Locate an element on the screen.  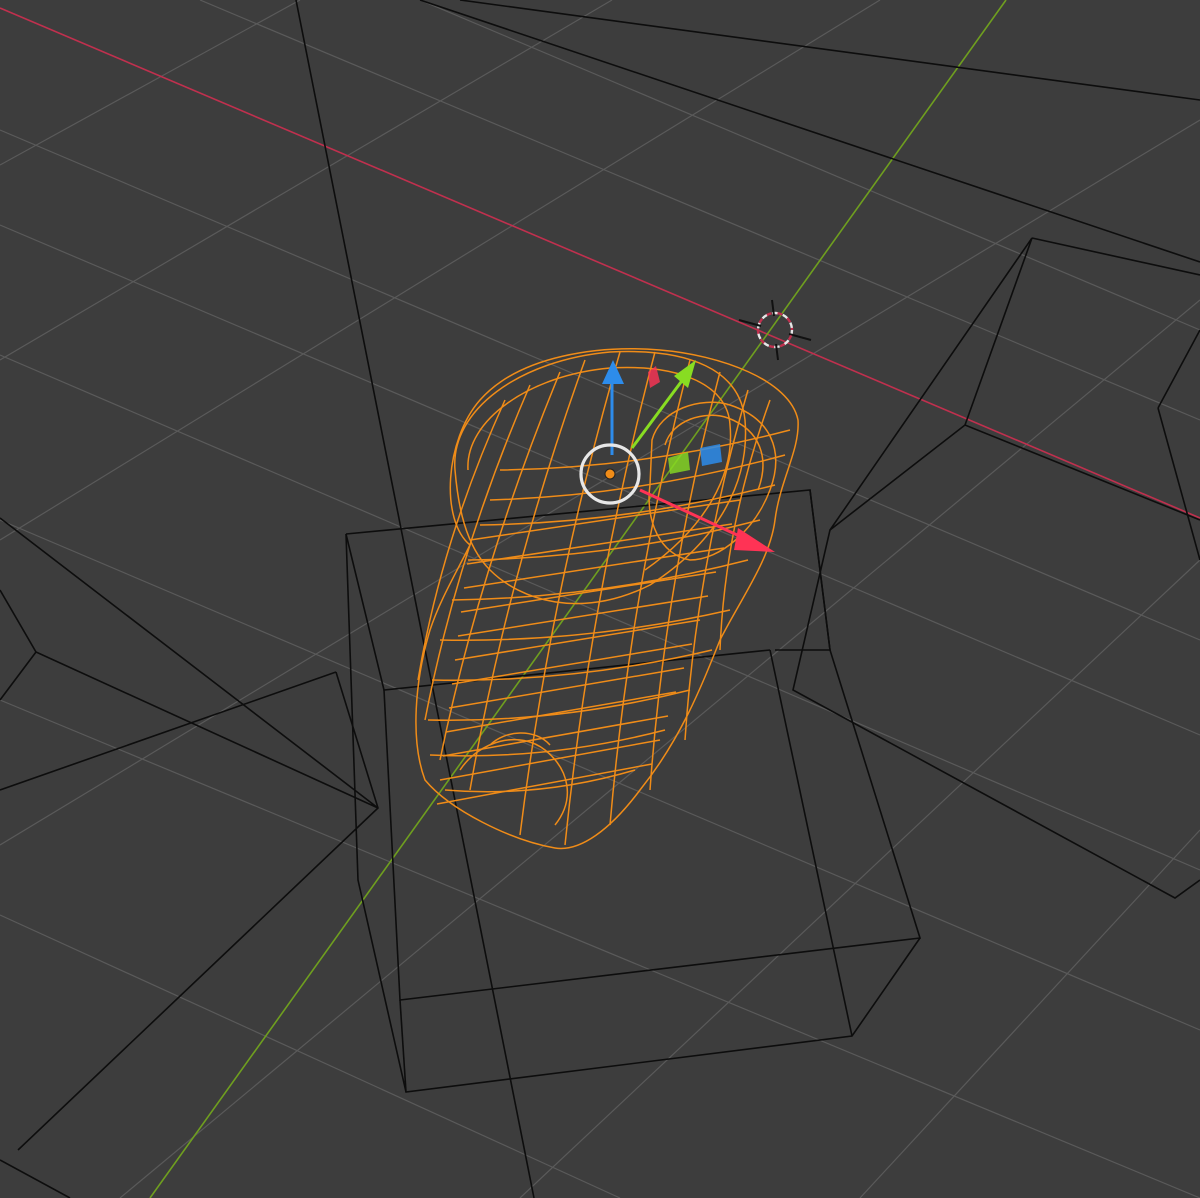
mesh-ring-inner is located at coordinates (599, 468).